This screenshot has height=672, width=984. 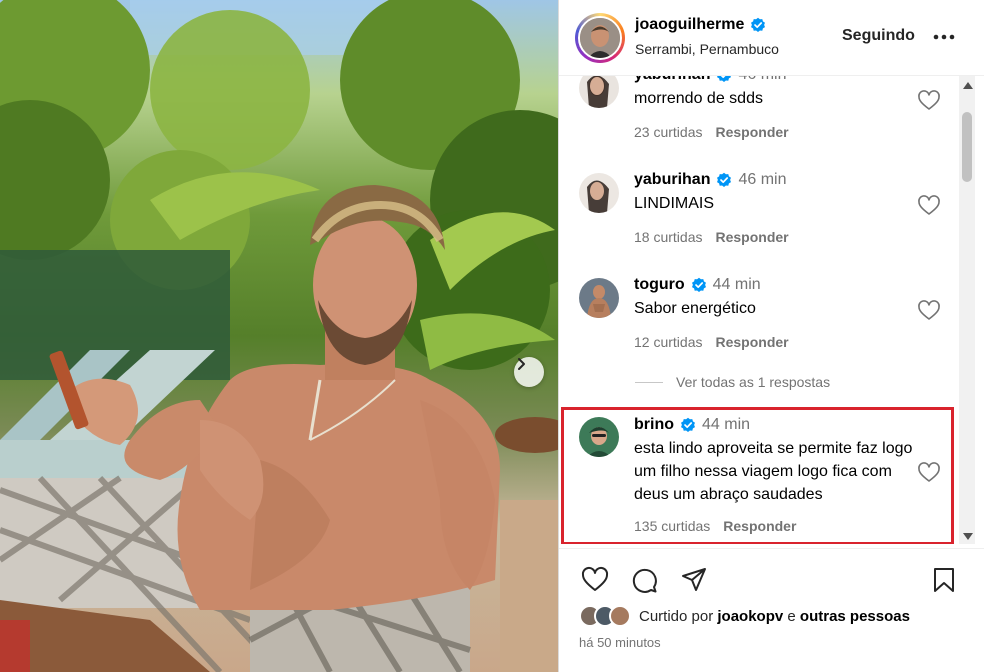 I want to click on post-time: há 50 minutos, so click(x=620, y=642).